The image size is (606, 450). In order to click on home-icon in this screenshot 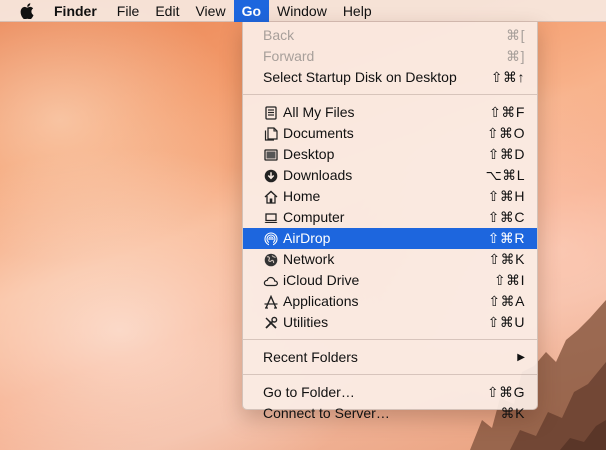, I will do `click(271, 197)`.